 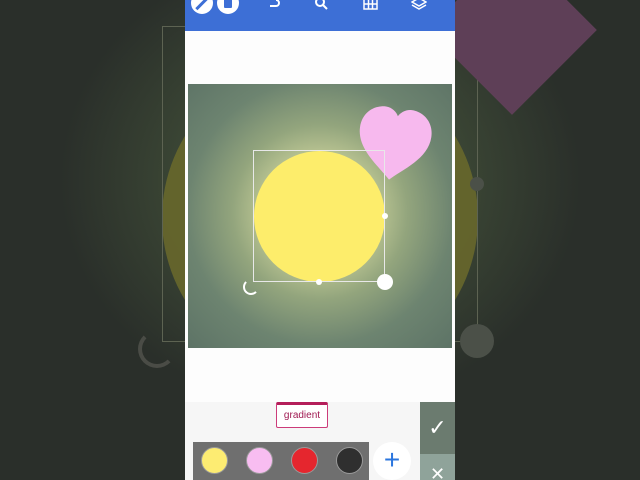 I want to click on search-icon, so click(x=321, y=5).